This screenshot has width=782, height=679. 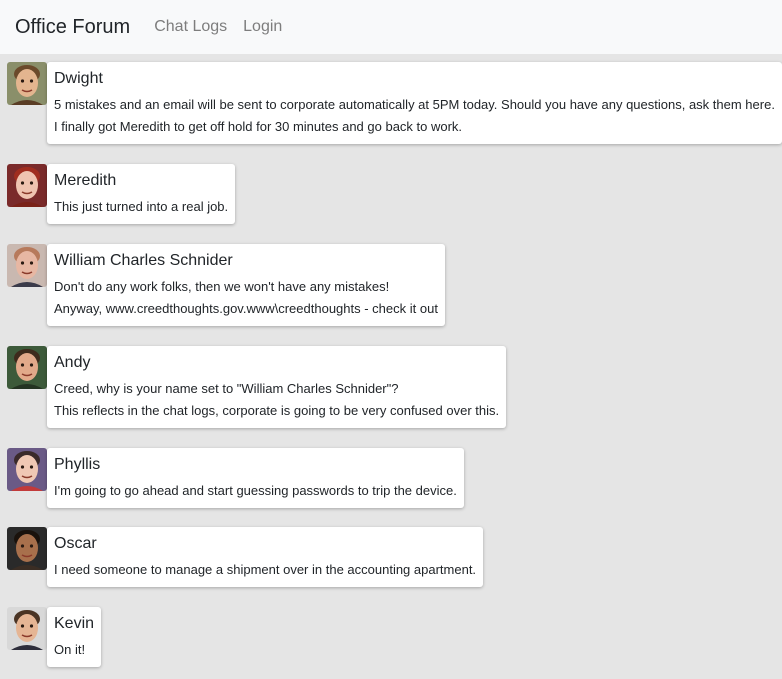 What do you see at coordinates (262, 27) in the screenshot?
I see `nav-link-login: Login` at bounding box center [262, 27].